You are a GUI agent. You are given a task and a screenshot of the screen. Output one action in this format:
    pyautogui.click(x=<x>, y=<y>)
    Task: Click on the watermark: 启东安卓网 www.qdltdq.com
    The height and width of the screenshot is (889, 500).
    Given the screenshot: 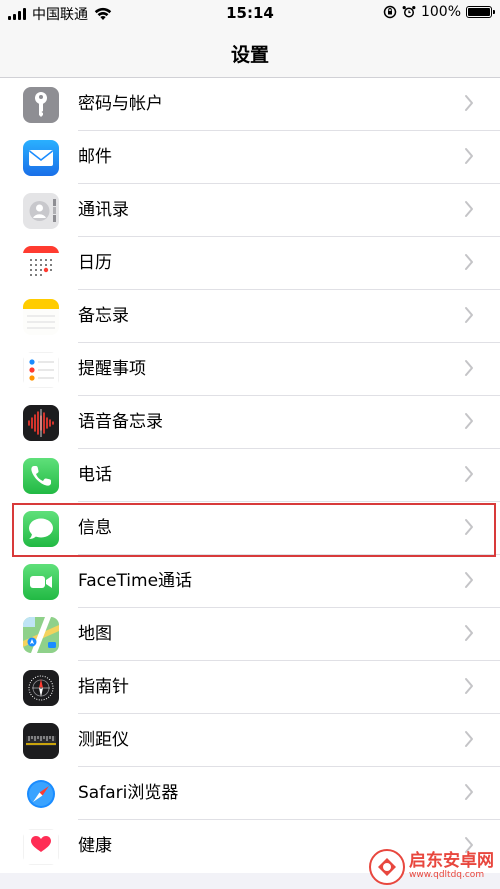 What is the action you would take?
    pyautogui.click(x=431, y=867)
    